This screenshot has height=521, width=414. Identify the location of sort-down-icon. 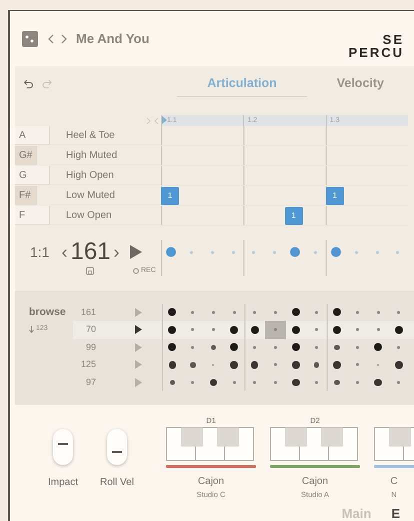
(31, 329).